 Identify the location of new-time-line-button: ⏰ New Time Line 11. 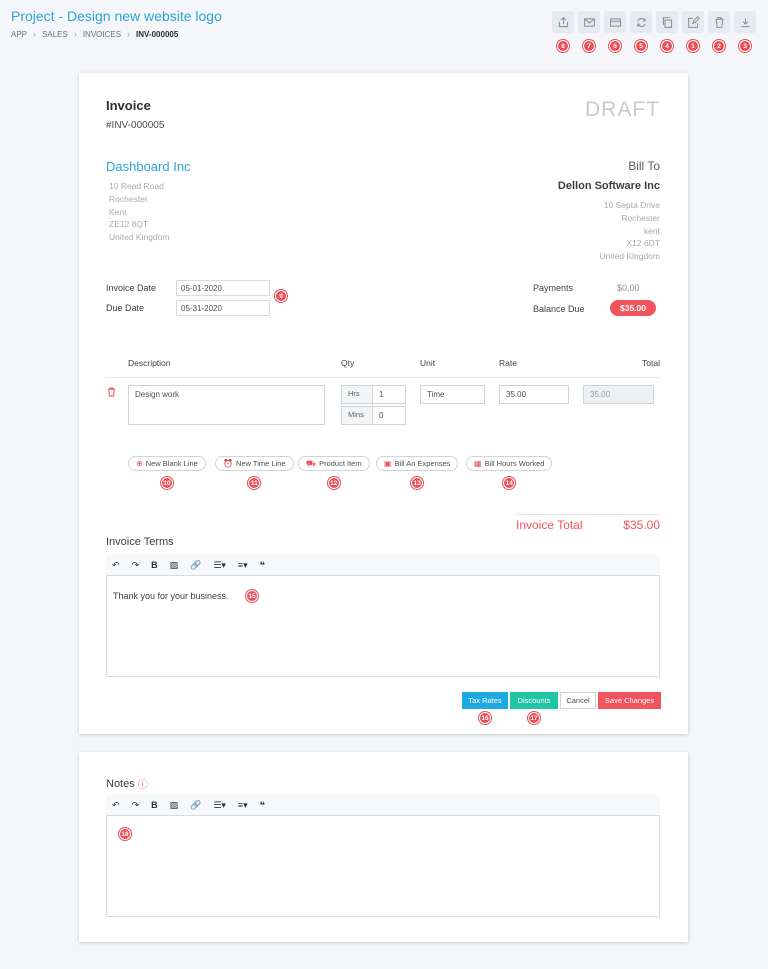
(254, 472).